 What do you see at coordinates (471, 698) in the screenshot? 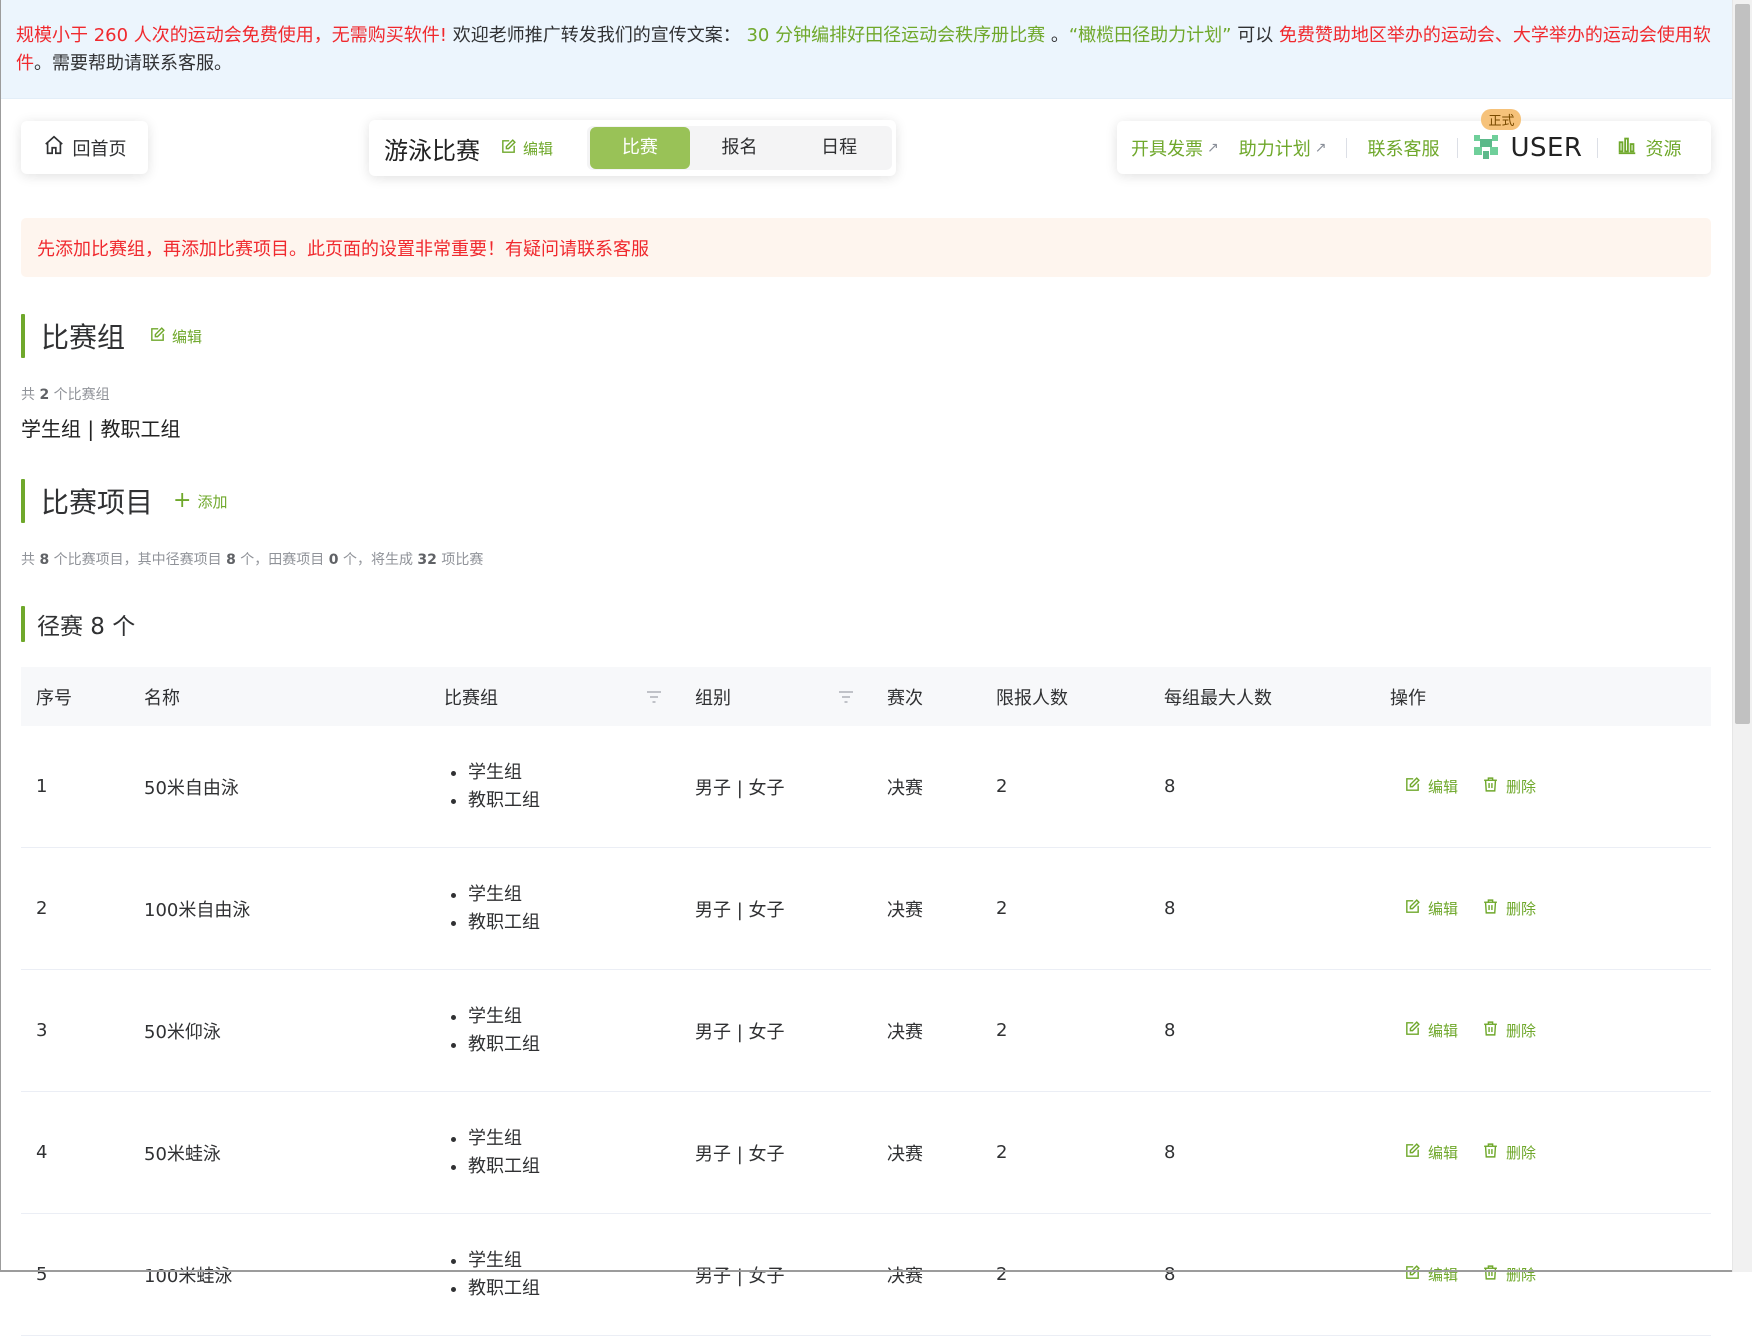
I see `col-header-group-label: 比赛组` at bounding box center [471, 698].